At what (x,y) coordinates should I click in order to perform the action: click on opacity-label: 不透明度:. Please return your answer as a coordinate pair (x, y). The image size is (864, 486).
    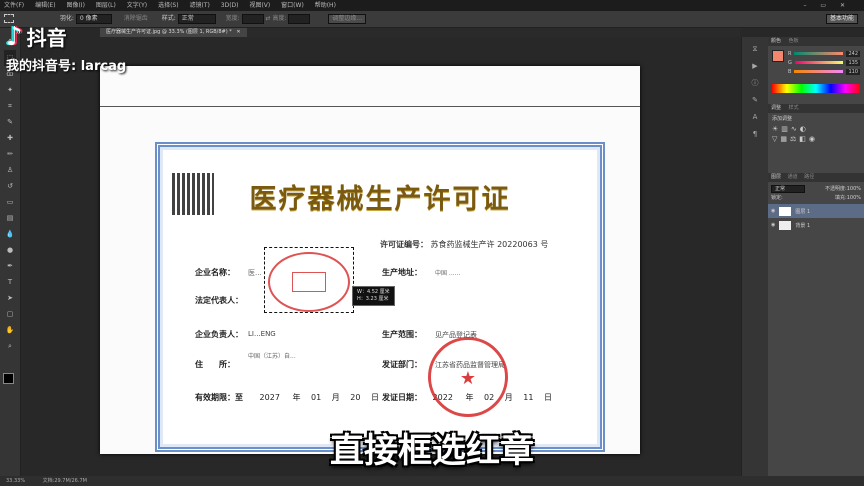
    Looking at the image, I should click on (836, 189).